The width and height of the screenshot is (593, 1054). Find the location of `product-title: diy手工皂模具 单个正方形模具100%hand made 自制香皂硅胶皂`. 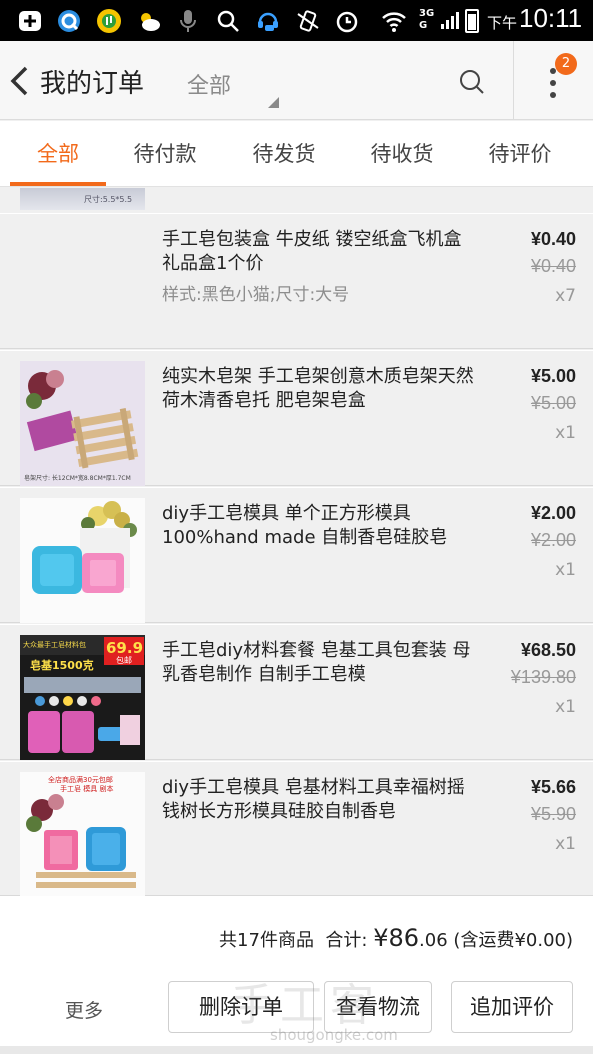

product-title: diy手工皂模具 单个正方形模具100%hand made 自制香皂硅胶皂 is located at coordinates (322, 526).